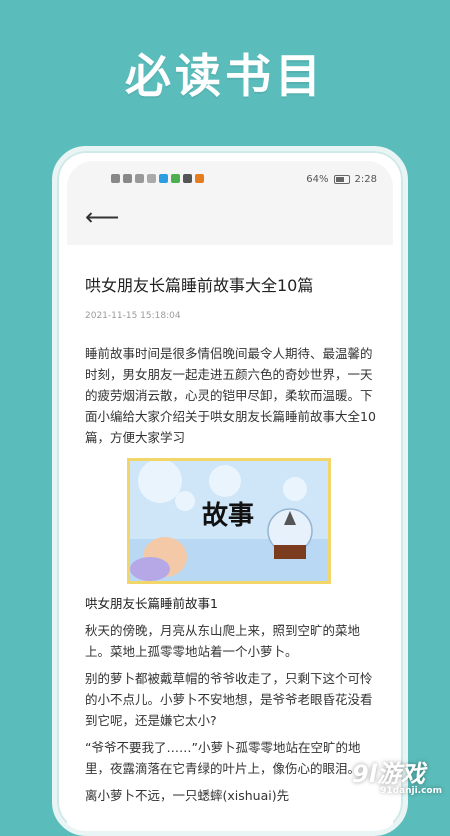 This screenshot has height=836, width=450. What do you see at coordinates (199, 285) in the screenshot?
I see `article-title: 哄女朋友长篇睡前故事大全10篇` at bounding box center [199, 285].